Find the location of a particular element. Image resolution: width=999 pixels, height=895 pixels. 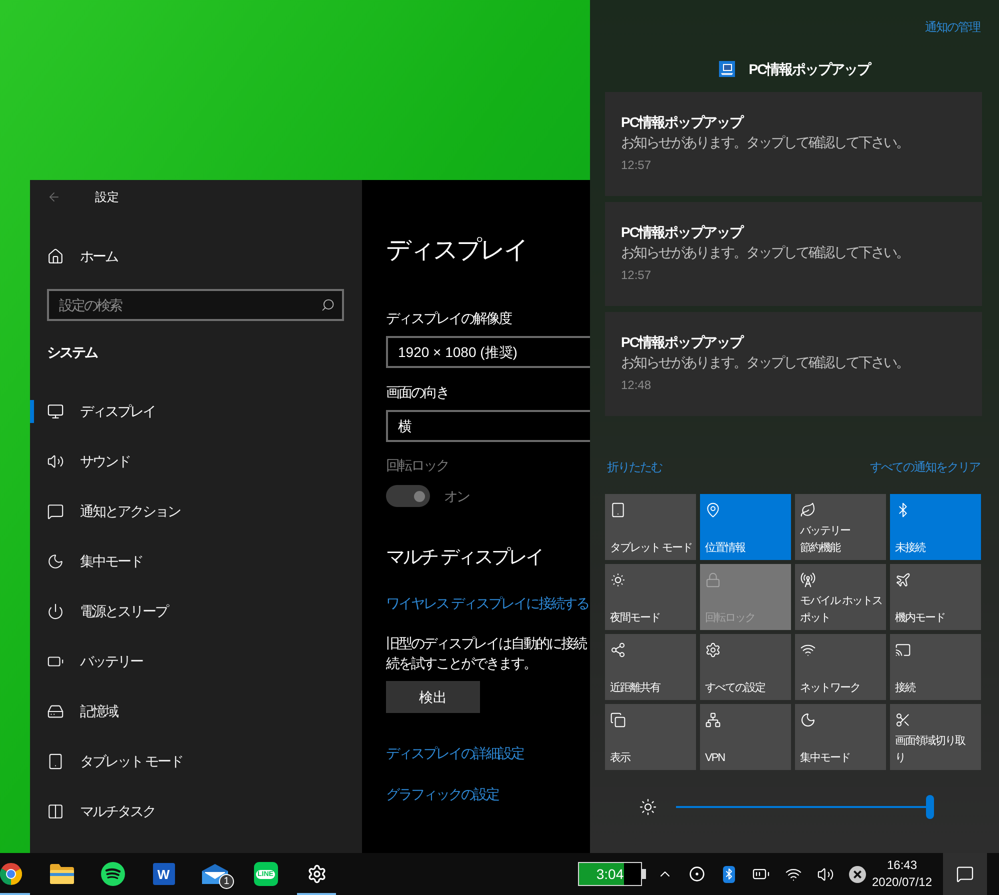

notification-time: 12:48 is located at coordinates (636, 385).